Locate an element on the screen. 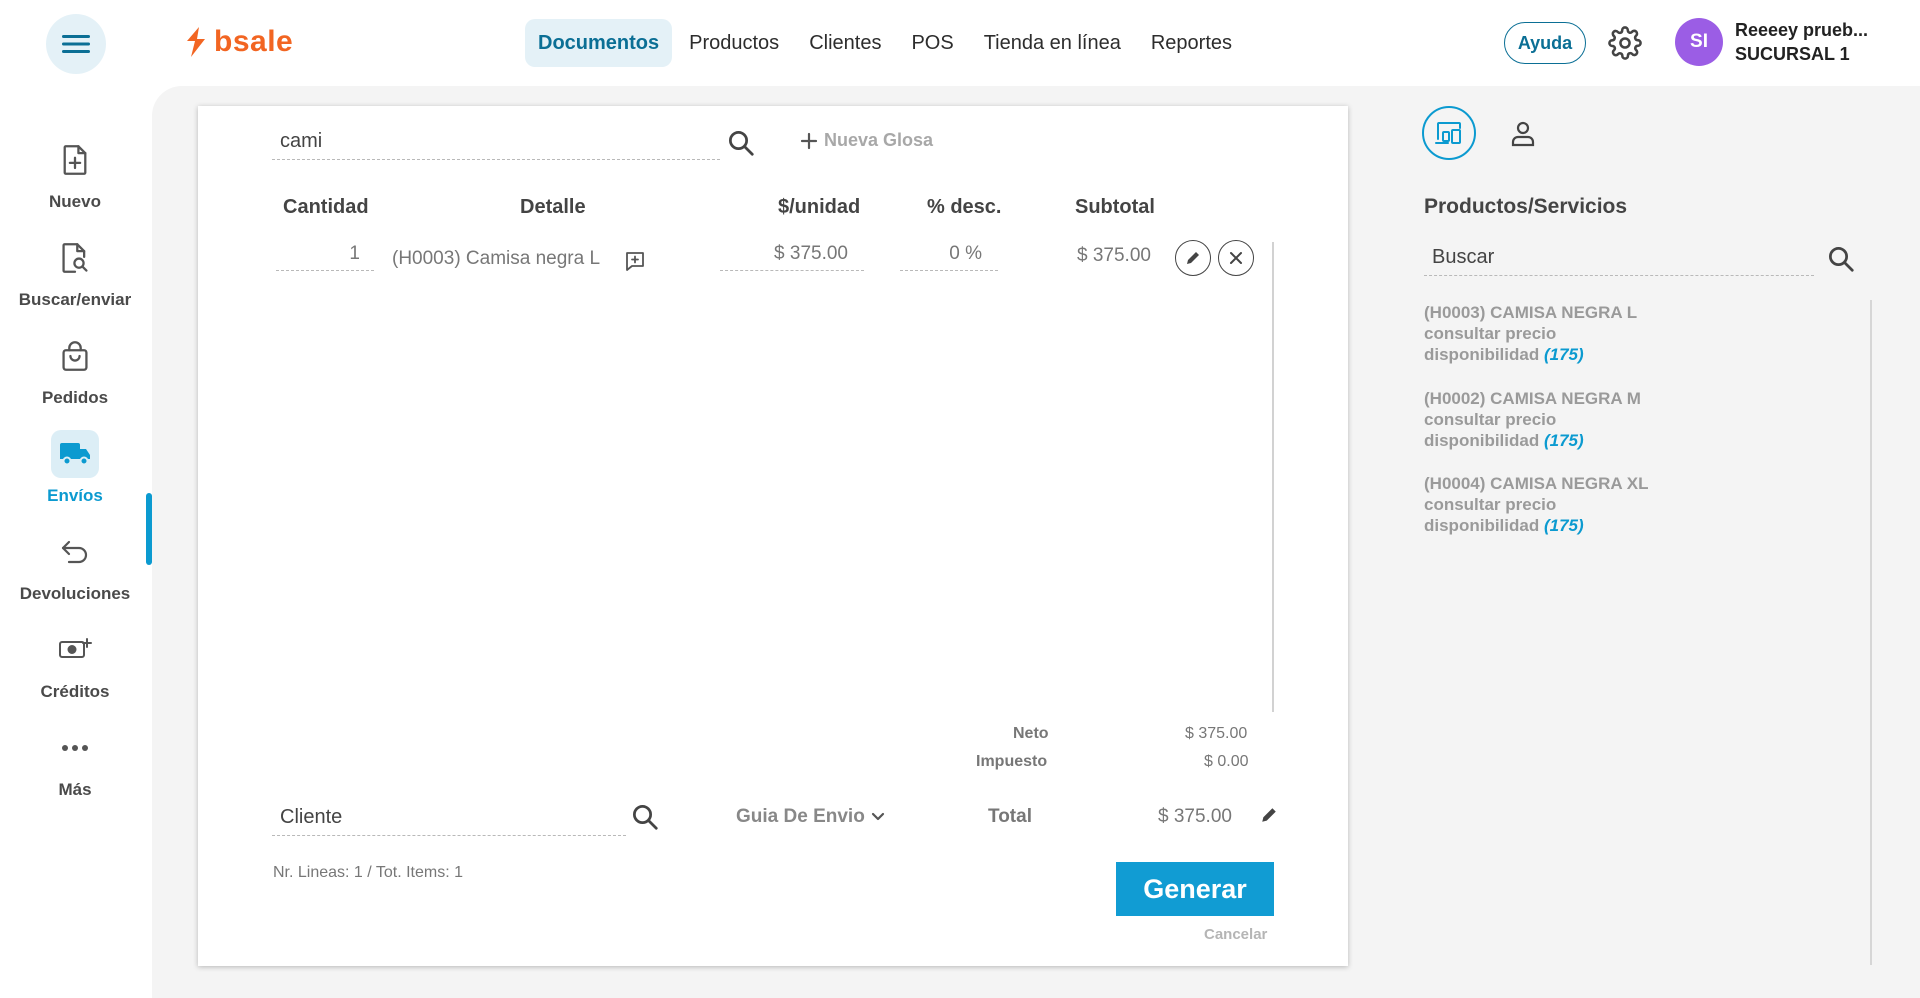  sidebar-label-nuevo: Nuevo is located at coordinates (75, 201).